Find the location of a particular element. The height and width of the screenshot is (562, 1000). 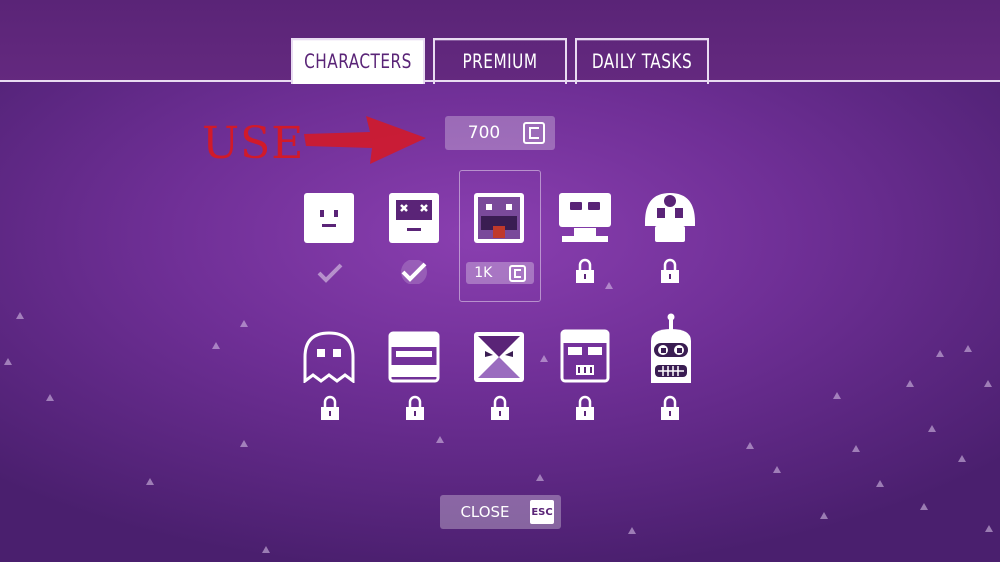

tab-premium: PREMIUM is located at coordinates (500, 61).